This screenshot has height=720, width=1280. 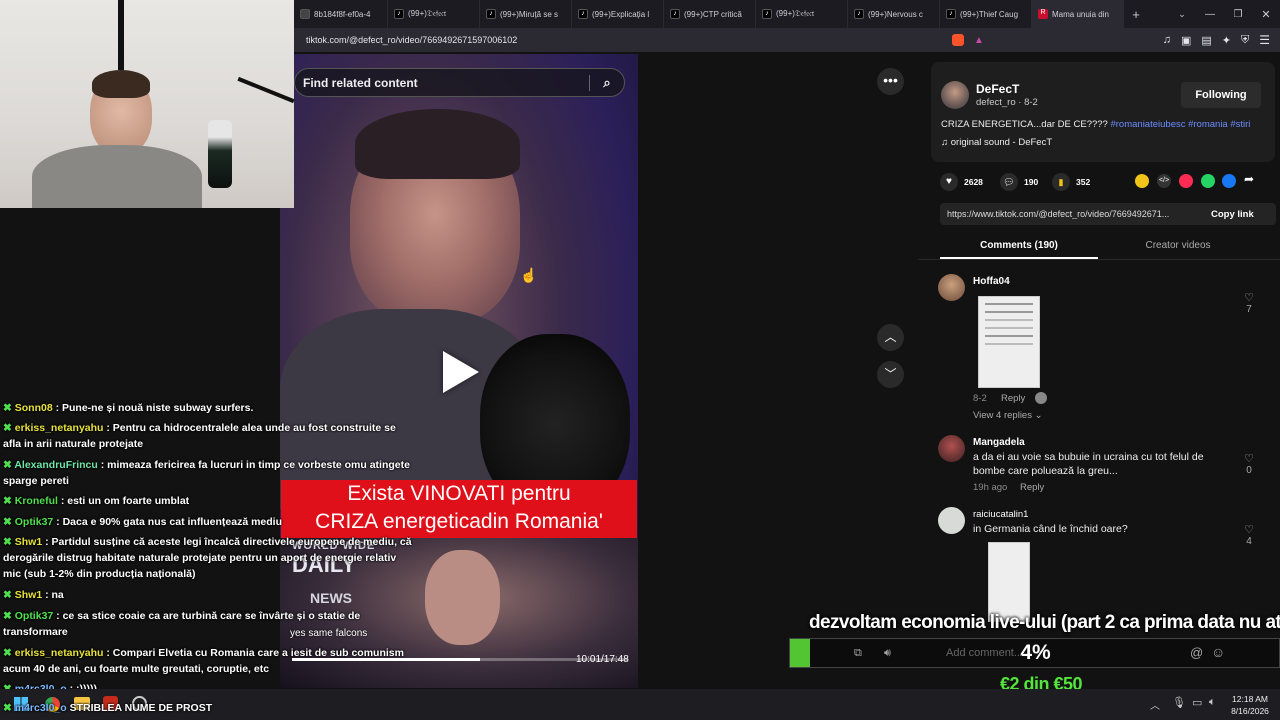 What do you see at coordinates (1238, 14) in the screenshot?
I see `restore-button: ❐` at bounding box center [1238, 14].